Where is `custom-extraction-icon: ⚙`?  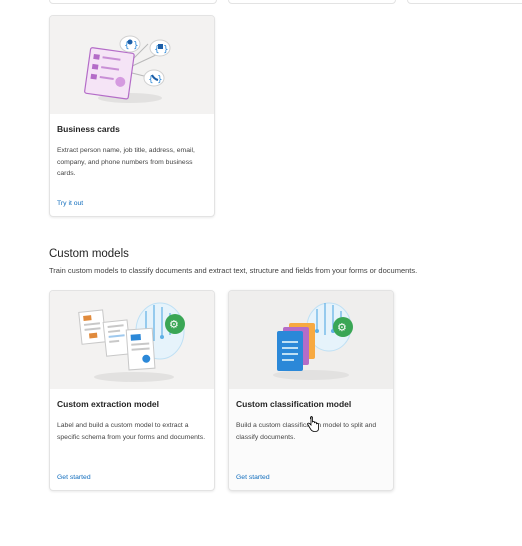
custom-extraction-icon: ⚙ is located at coordinates (131, 342).